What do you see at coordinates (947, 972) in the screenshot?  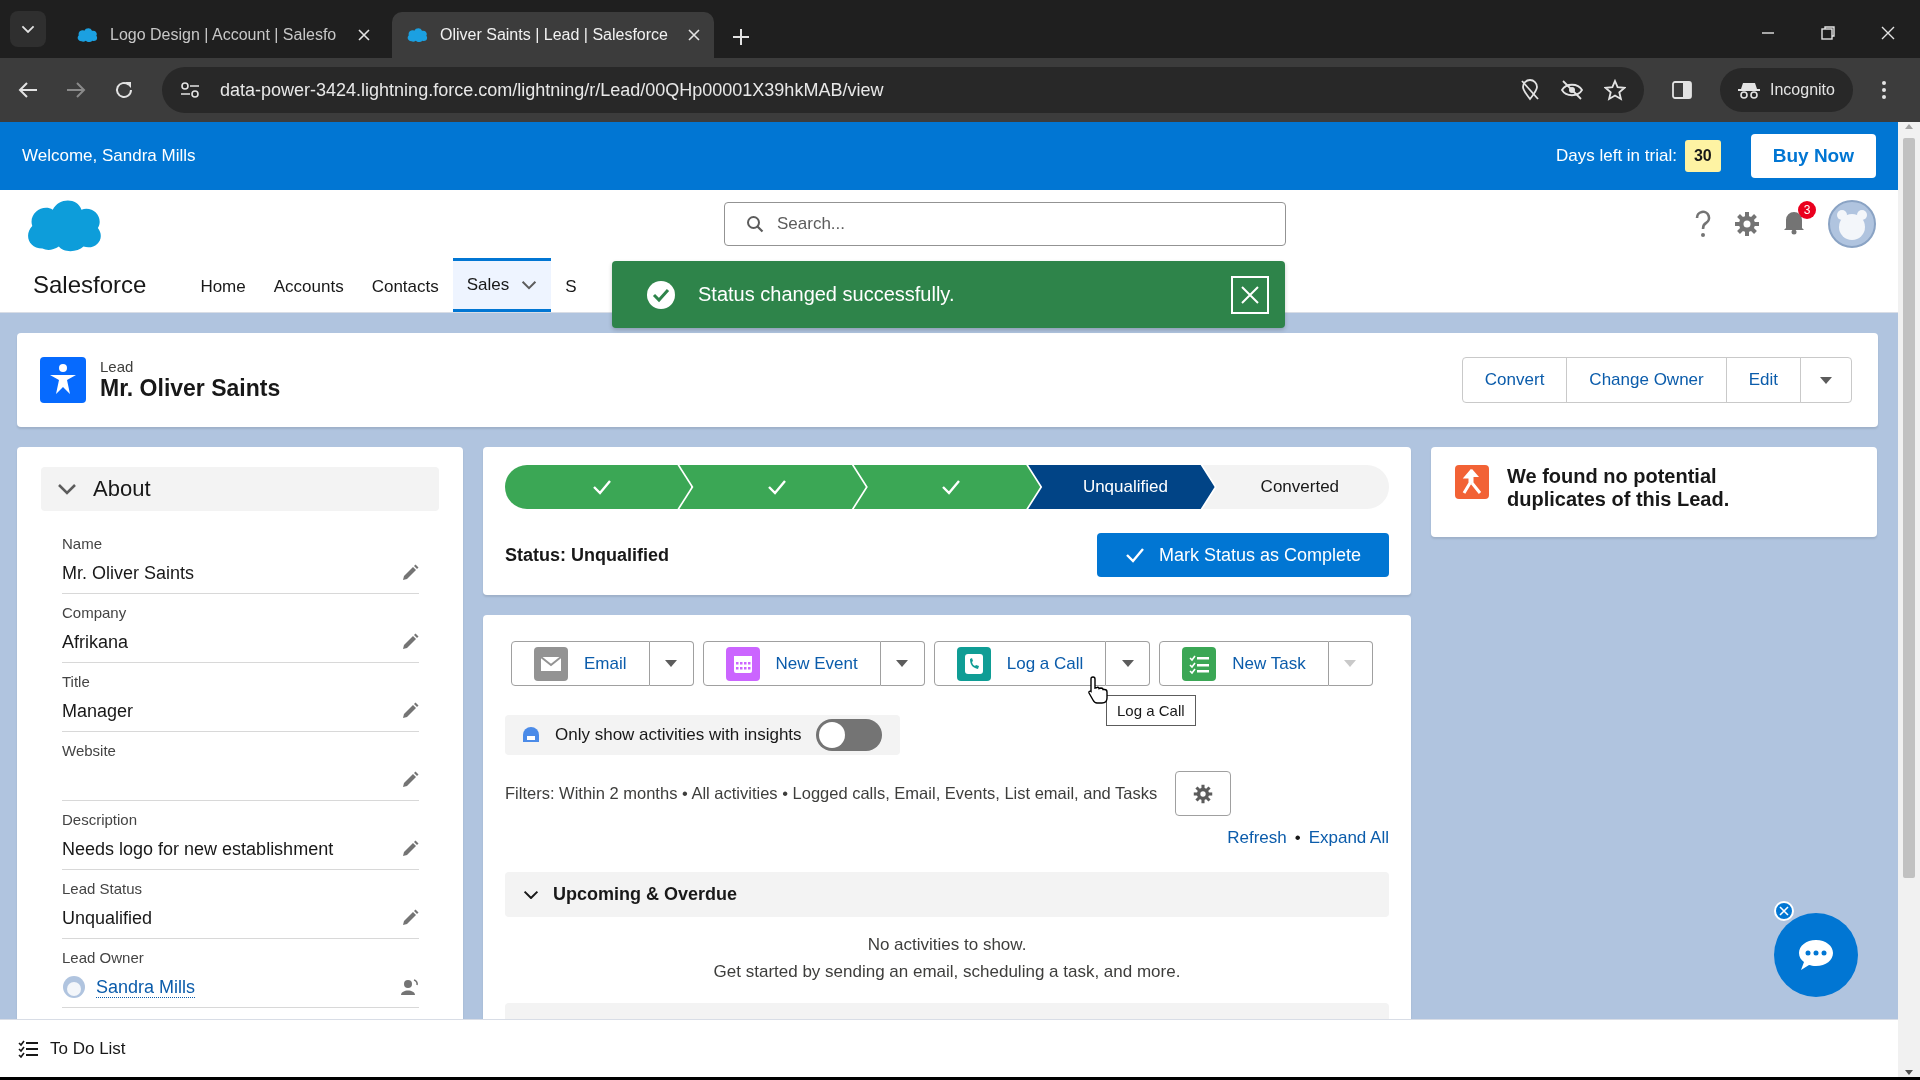 I see `empty-message: Get started by sending an email, scheduling a task, and more.` at bounding box center [947, 972].